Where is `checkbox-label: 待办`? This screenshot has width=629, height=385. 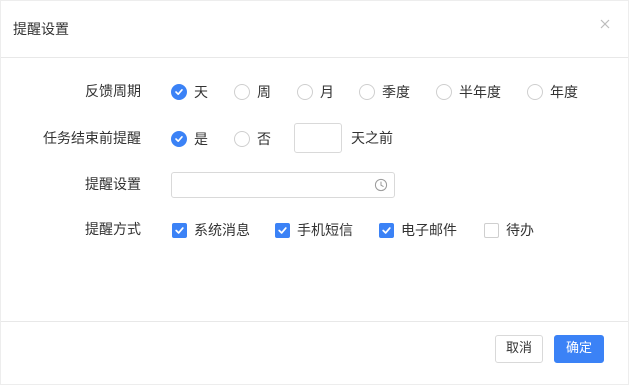
checkbox-label: 待办 is located at coordinates (520, 231).